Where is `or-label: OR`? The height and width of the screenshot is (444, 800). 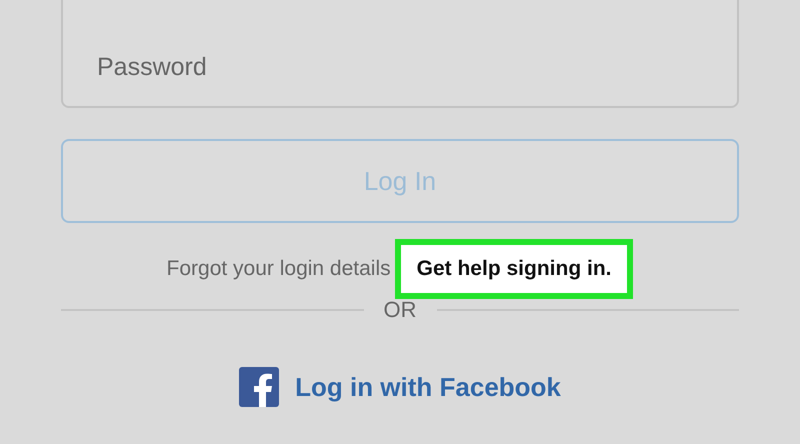
or-label: OR is located at coordinates (400, 310).